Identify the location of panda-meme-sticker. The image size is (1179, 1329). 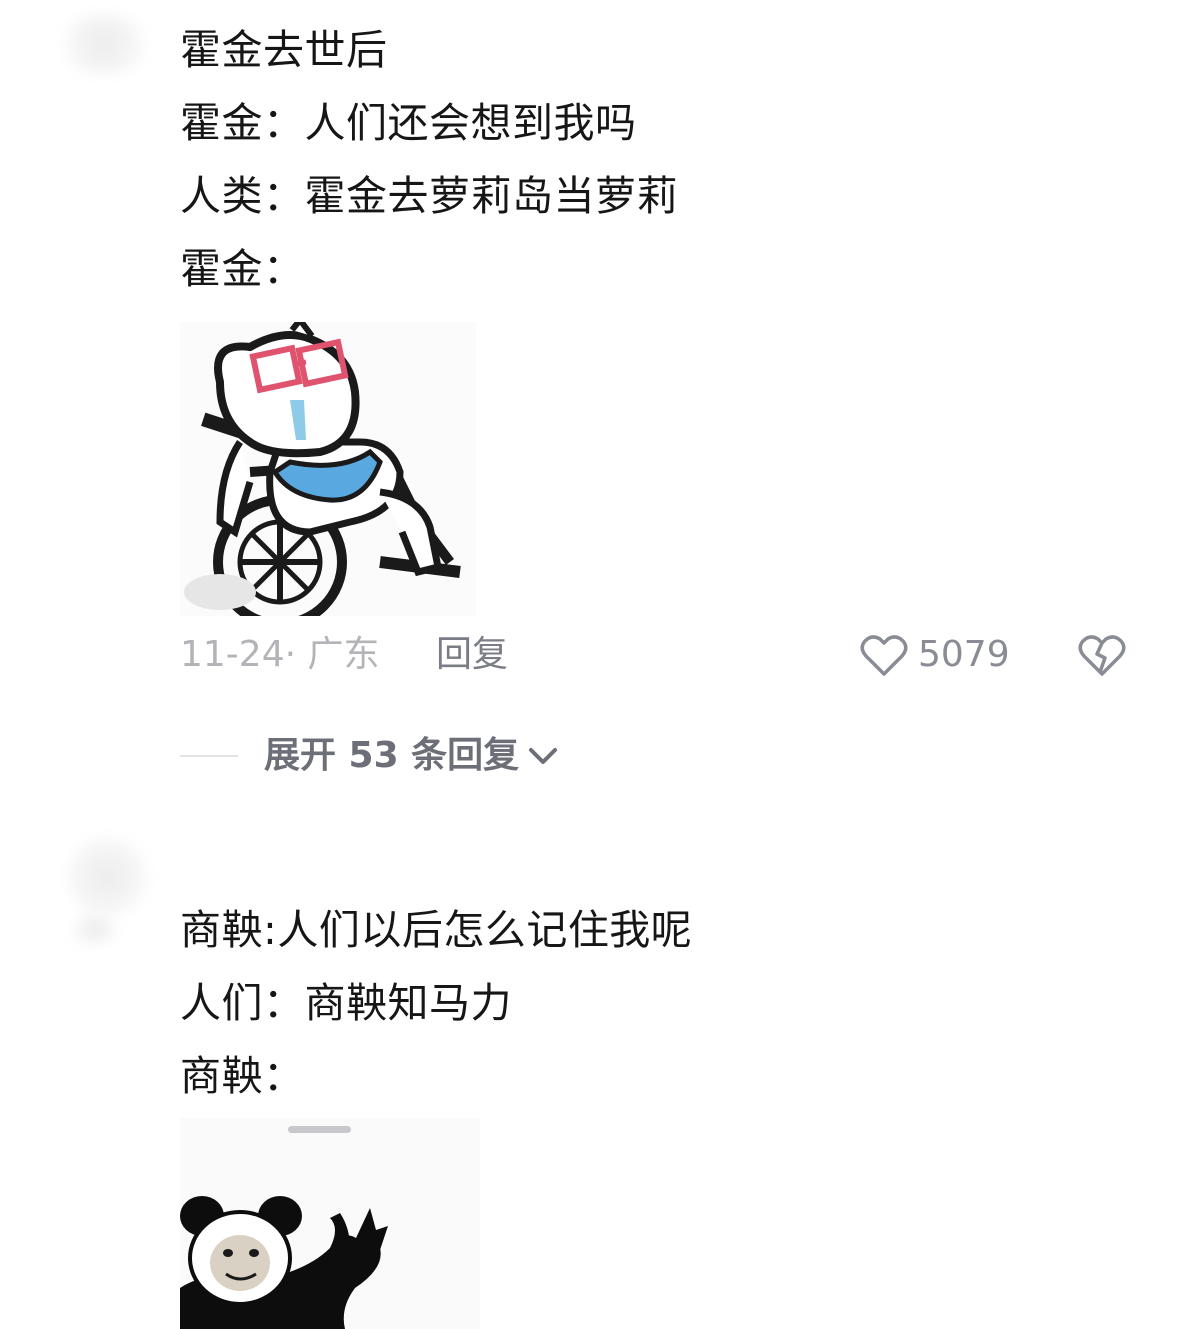
(330, 1223).